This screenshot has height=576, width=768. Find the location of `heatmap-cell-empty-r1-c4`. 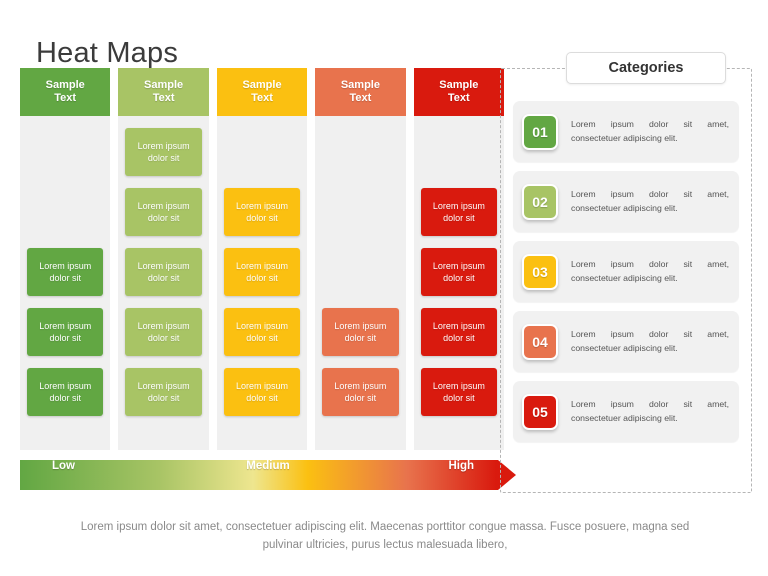

heatmap-cell-empty-r1-c4 is located at coordinates (360, 152).